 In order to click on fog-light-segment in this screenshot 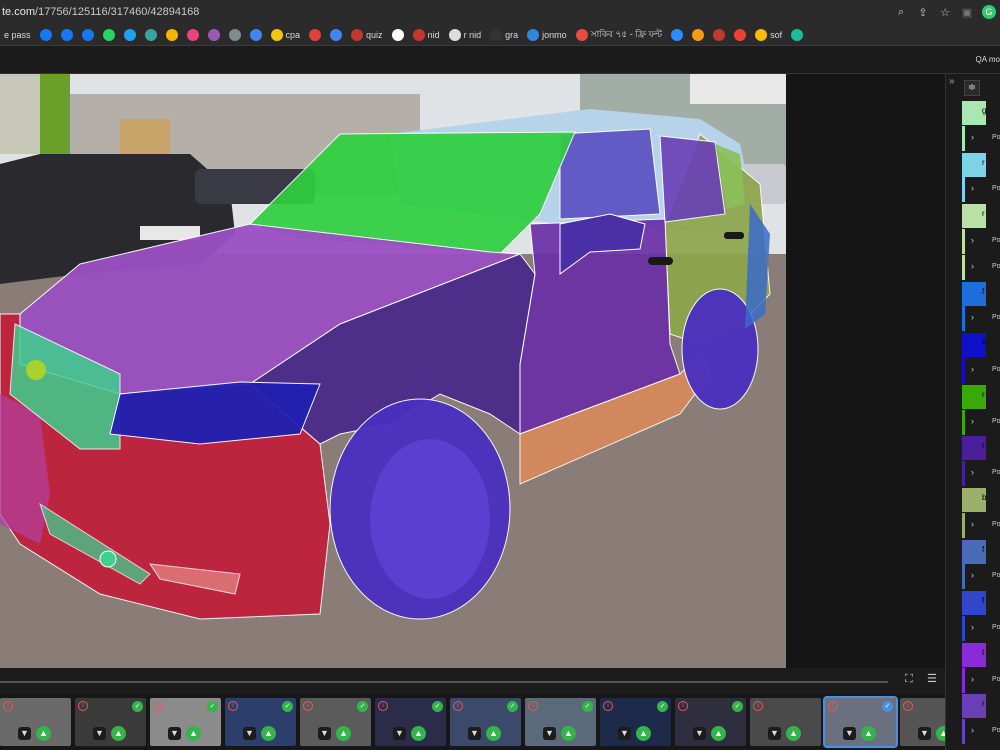, I will do `click(108, 559)`.